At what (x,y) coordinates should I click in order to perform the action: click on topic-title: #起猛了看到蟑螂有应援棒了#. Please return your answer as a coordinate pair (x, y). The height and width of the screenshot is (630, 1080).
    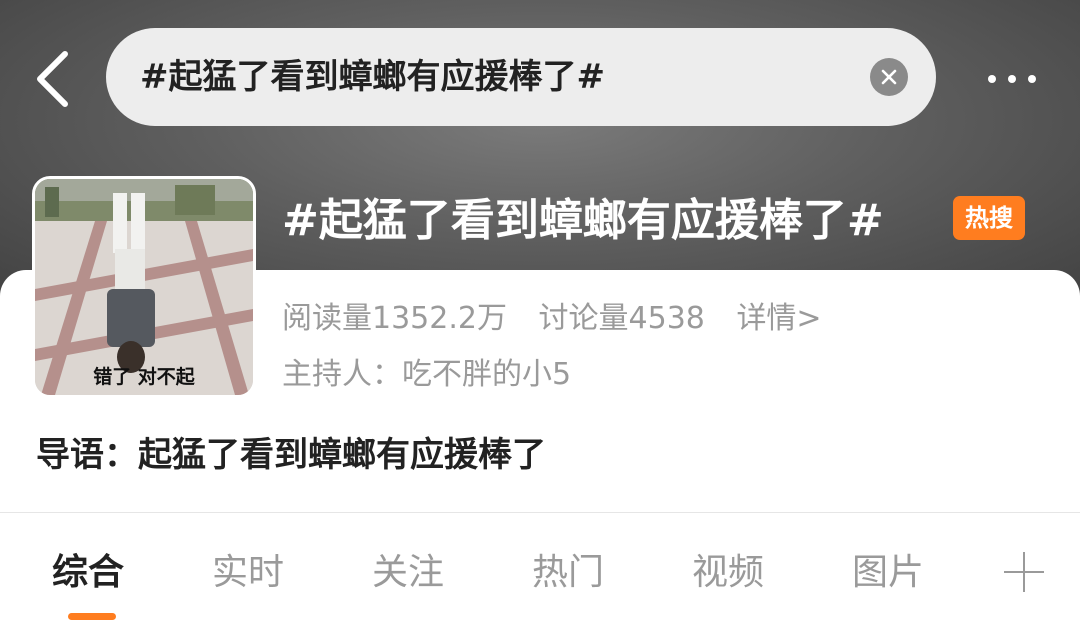
    Looking at the image, I should click on (583, 220).